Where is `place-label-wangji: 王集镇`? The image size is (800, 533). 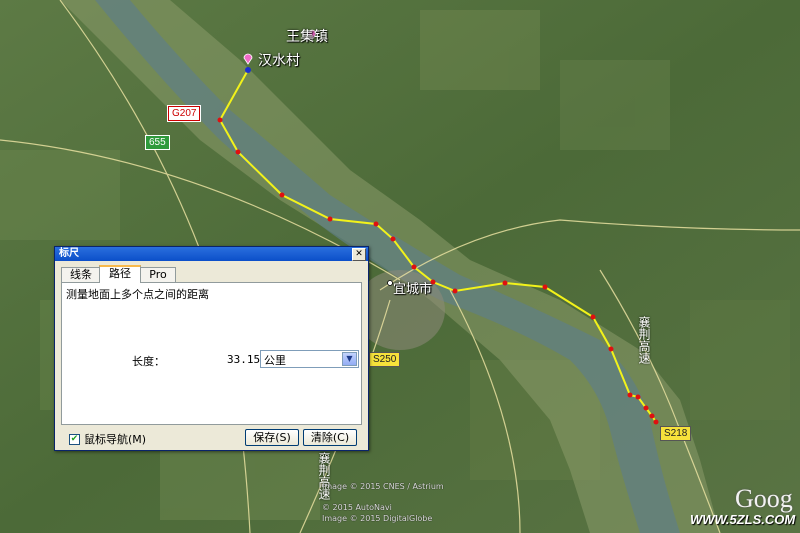 place-label-wangji: 王集镇 is located at coordinates (307, 37).